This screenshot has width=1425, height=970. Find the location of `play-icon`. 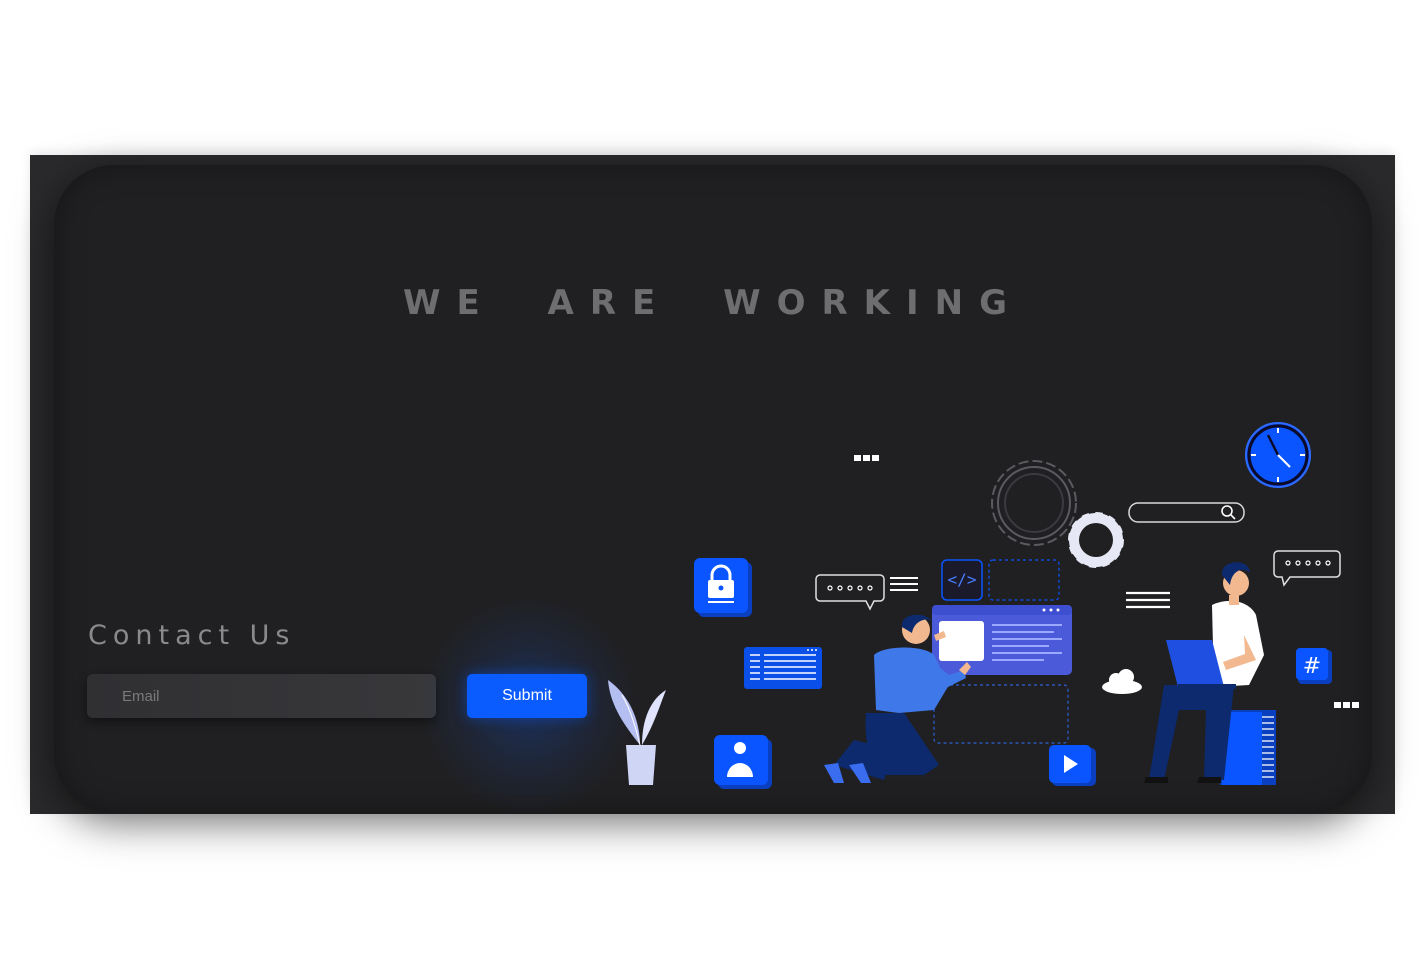

play-icon is located at coordinates (1072, 765).